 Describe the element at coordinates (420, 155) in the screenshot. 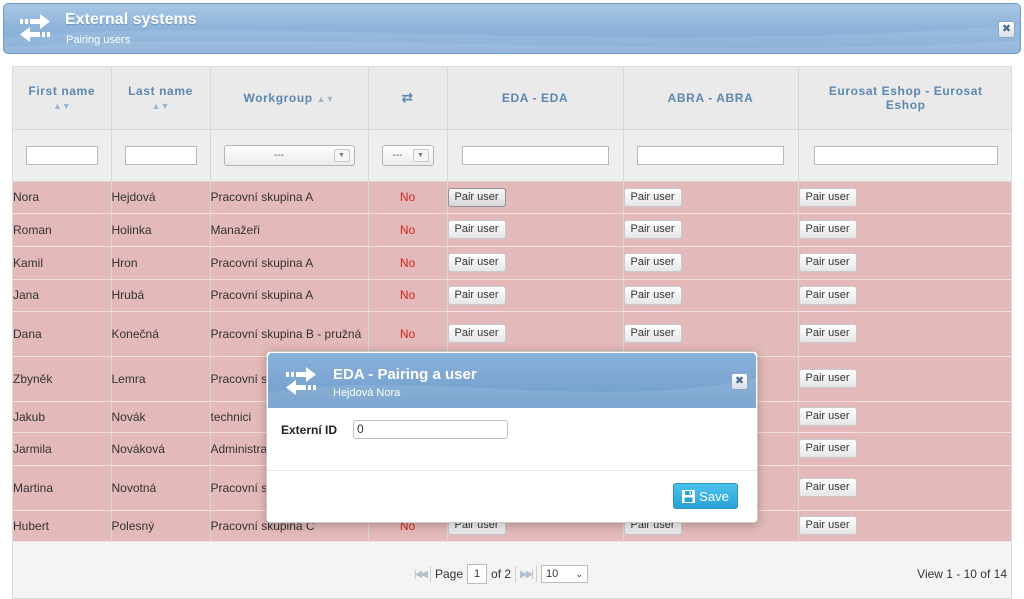

I see `chevron-down-icon: ▼` at that location.